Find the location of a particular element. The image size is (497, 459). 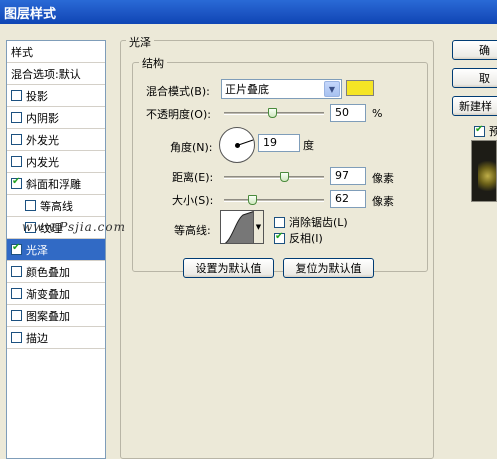

angle-dial-hand is located at coordinates (245, 142).